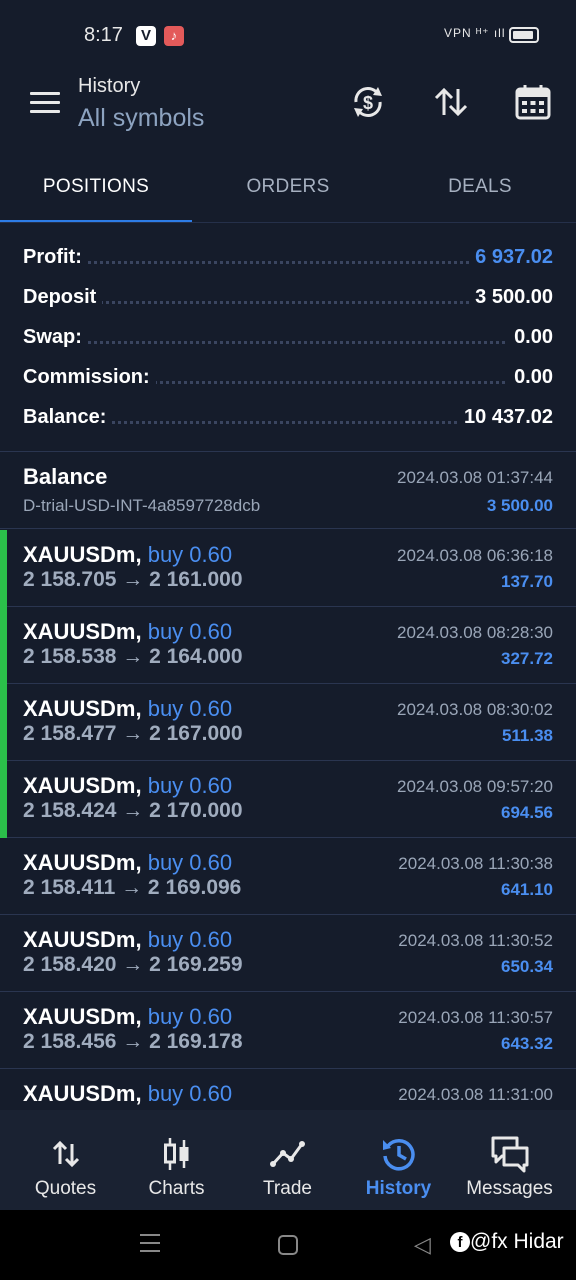  I want to click on nav-messages: Messages, so click(509, 1160).